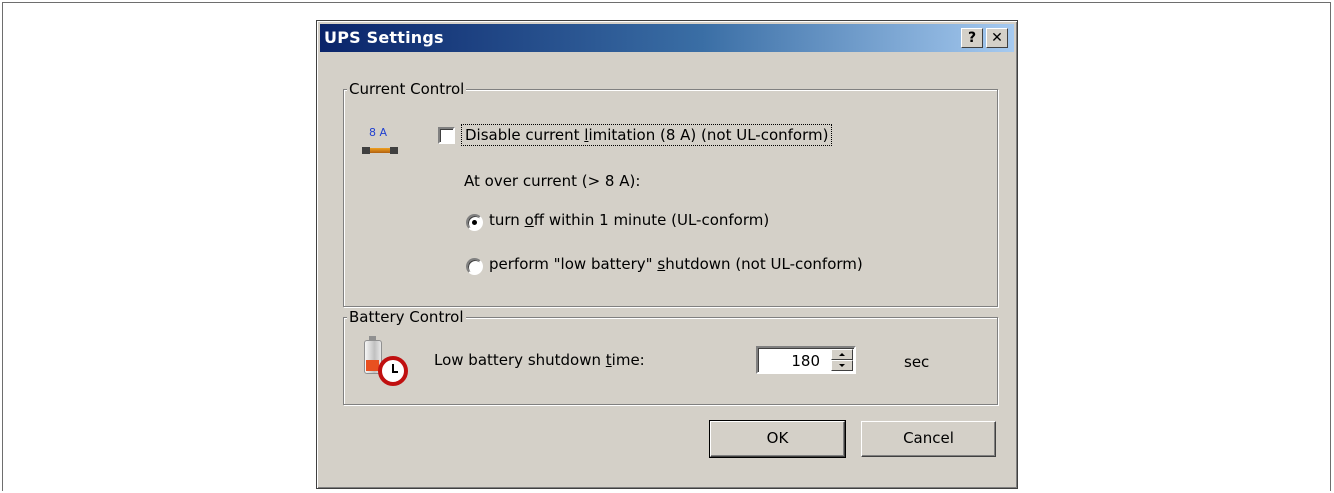 The height and width of the screenshot is (493, 1334). I want to click on shutdown-time-value: 180, so click(805, 361).